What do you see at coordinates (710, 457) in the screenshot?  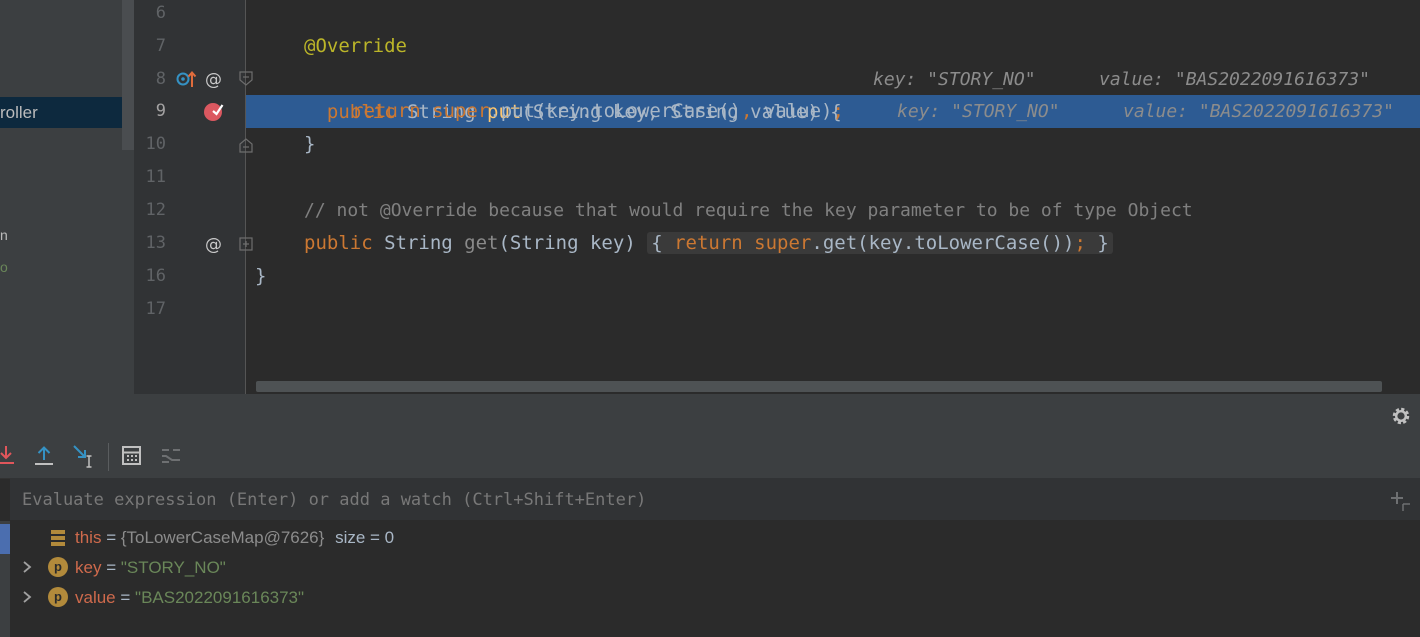 I see `debug-toolbar` at bounding box center [710, 457].